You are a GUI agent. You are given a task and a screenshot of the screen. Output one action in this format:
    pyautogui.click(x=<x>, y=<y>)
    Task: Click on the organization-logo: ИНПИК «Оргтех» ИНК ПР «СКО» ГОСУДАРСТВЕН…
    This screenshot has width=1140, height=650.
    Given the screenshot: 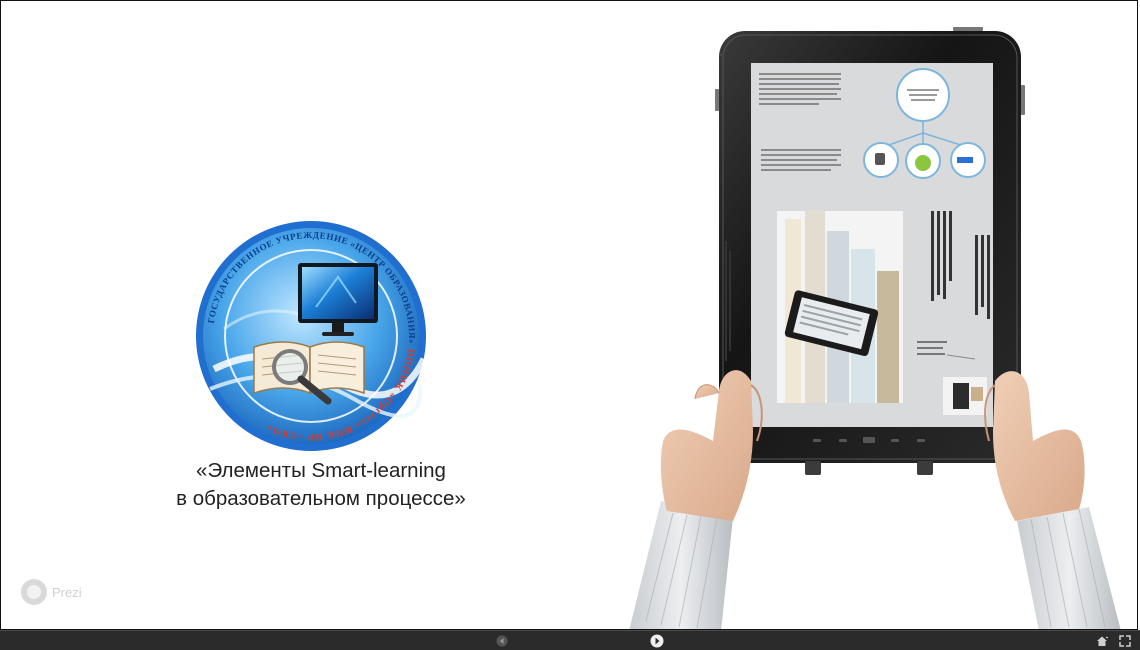 What is the action you would take?
    pyautogui.click(x=311, y=336)
    